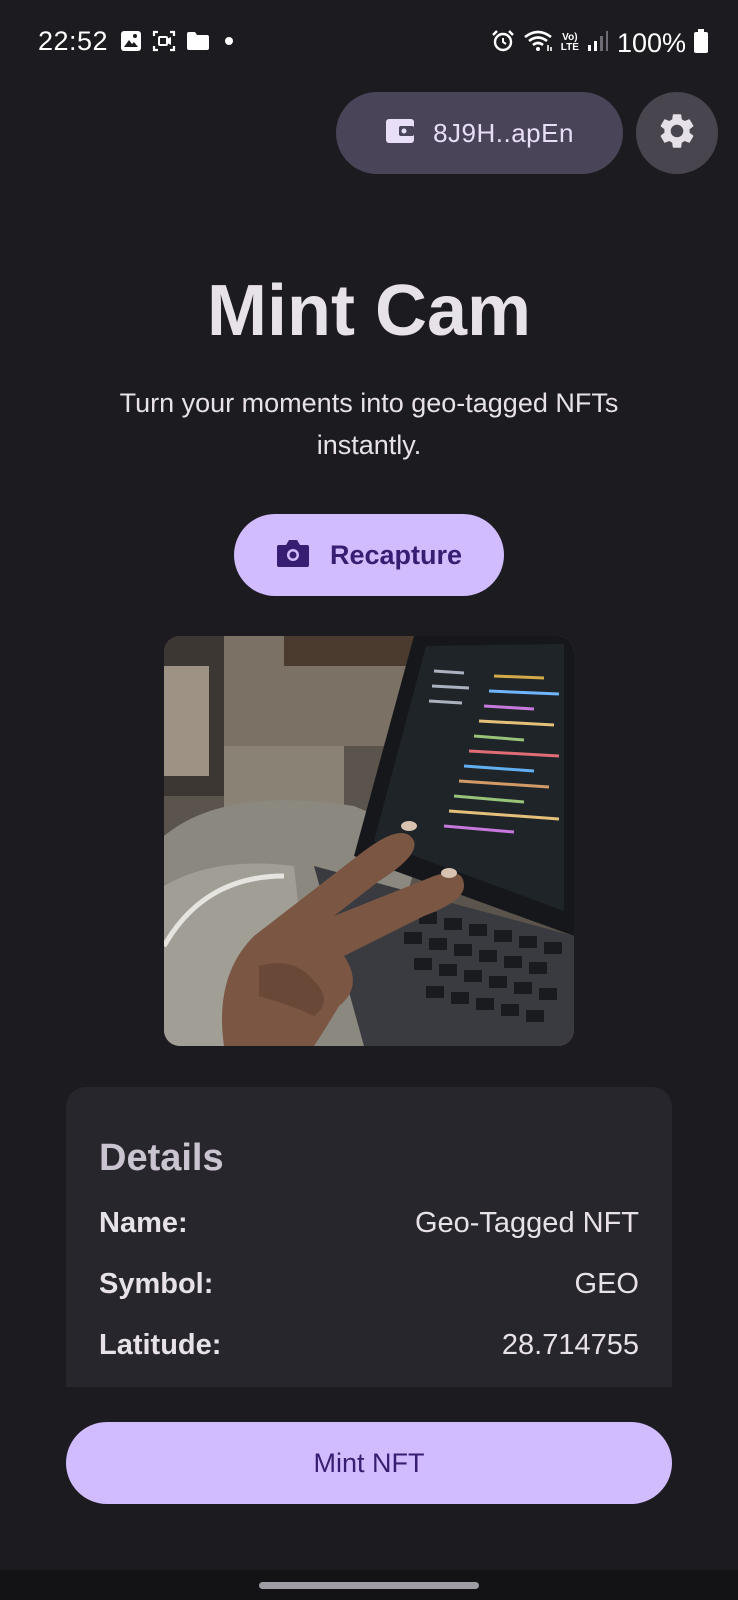 The width and height of the screenshot is (738, 1600). What do you see at coordinates (293, 555) in the screenshot?
I see `camera-icon` at bounding box center [293, 555].